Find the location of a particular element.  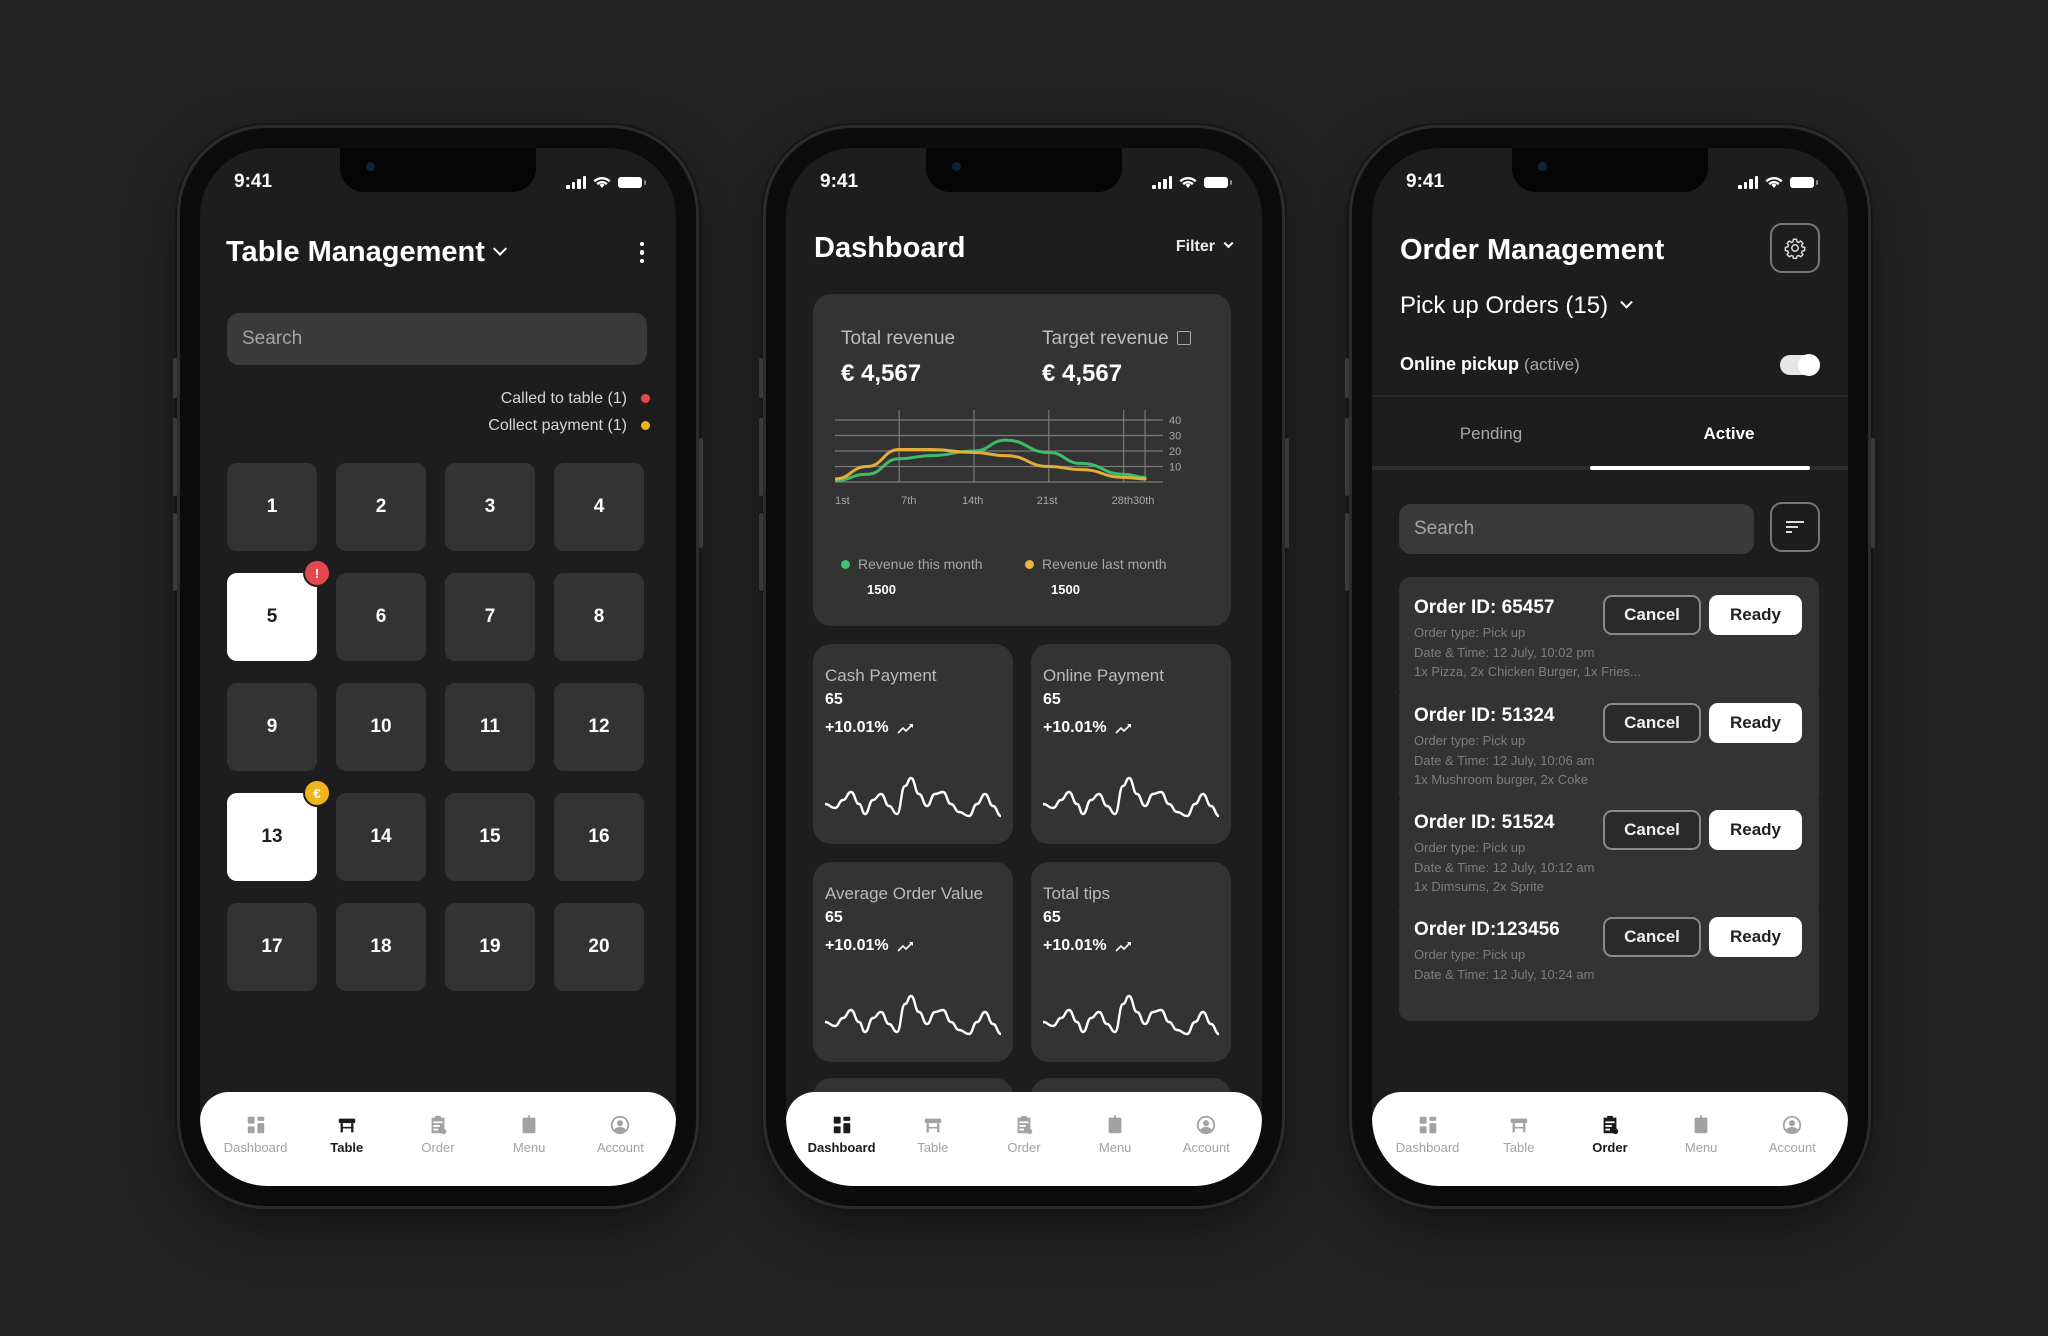

camera is located at coordinates (1542, 166).